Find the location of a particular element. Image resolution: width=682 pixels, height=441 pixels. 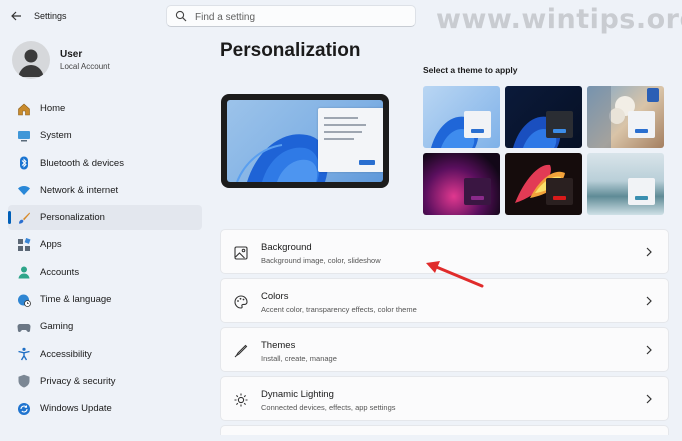

avatar is located at coordinates (31, 60).